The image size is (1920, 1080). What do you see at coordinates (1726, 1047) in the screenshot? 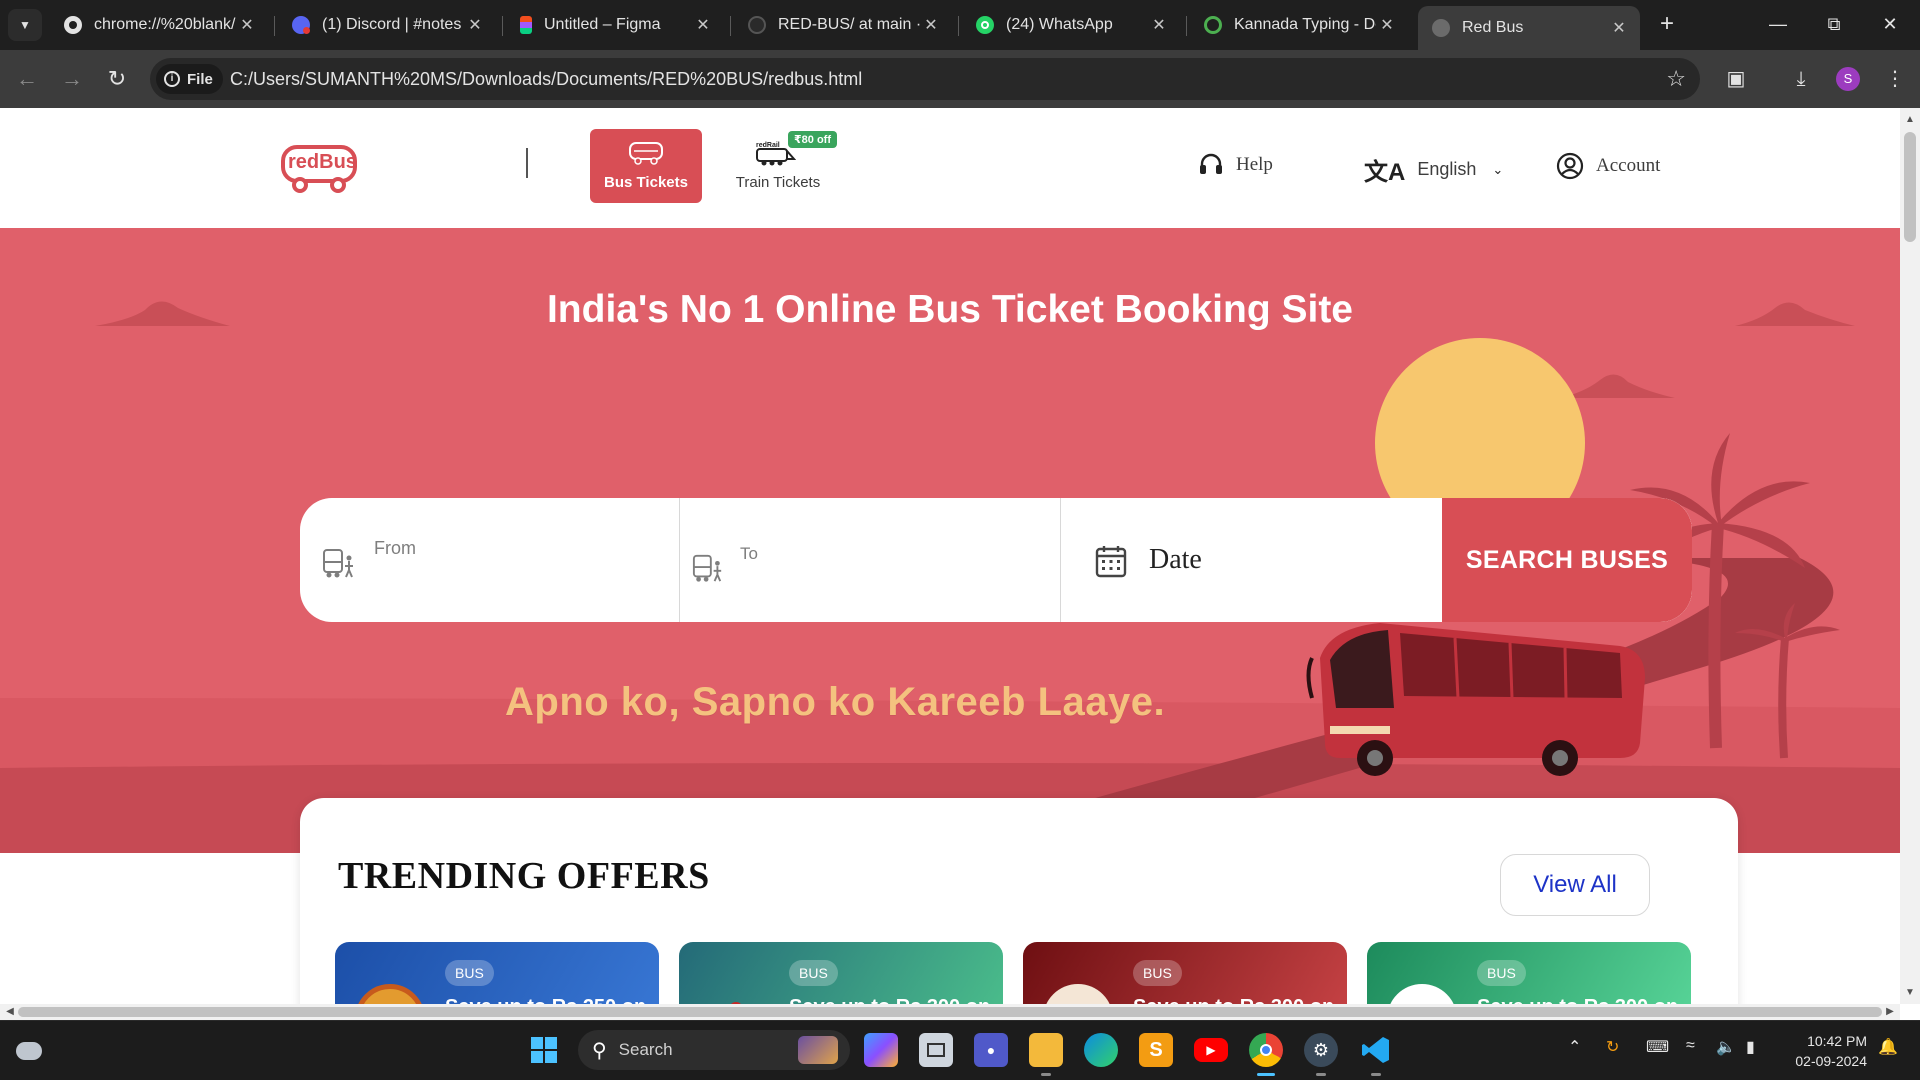
I see `volume-icon: 🔈` at bounding box center [1726, 1047].